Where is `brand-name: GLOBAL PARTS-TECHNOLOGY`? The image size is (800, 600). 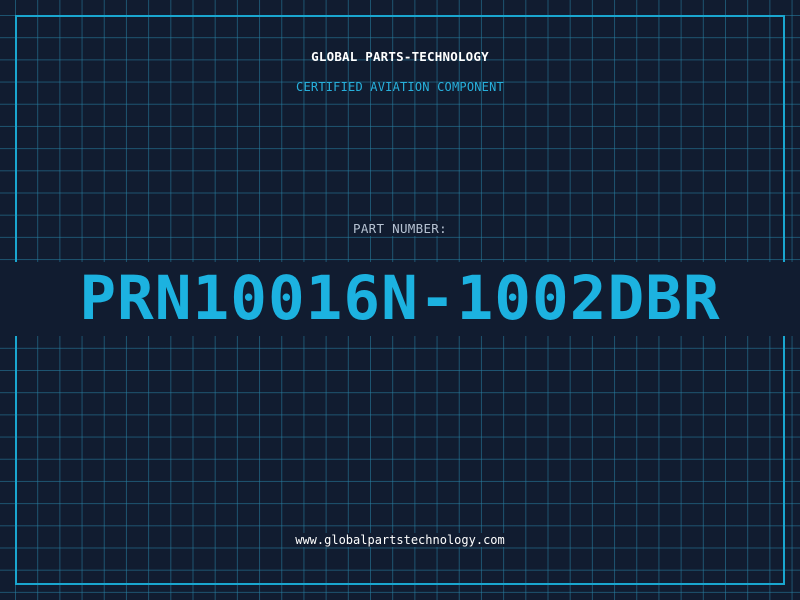 brand-name: GLOBAL PARTS-TECHNOLOGY is located at coordinates (400, 56).